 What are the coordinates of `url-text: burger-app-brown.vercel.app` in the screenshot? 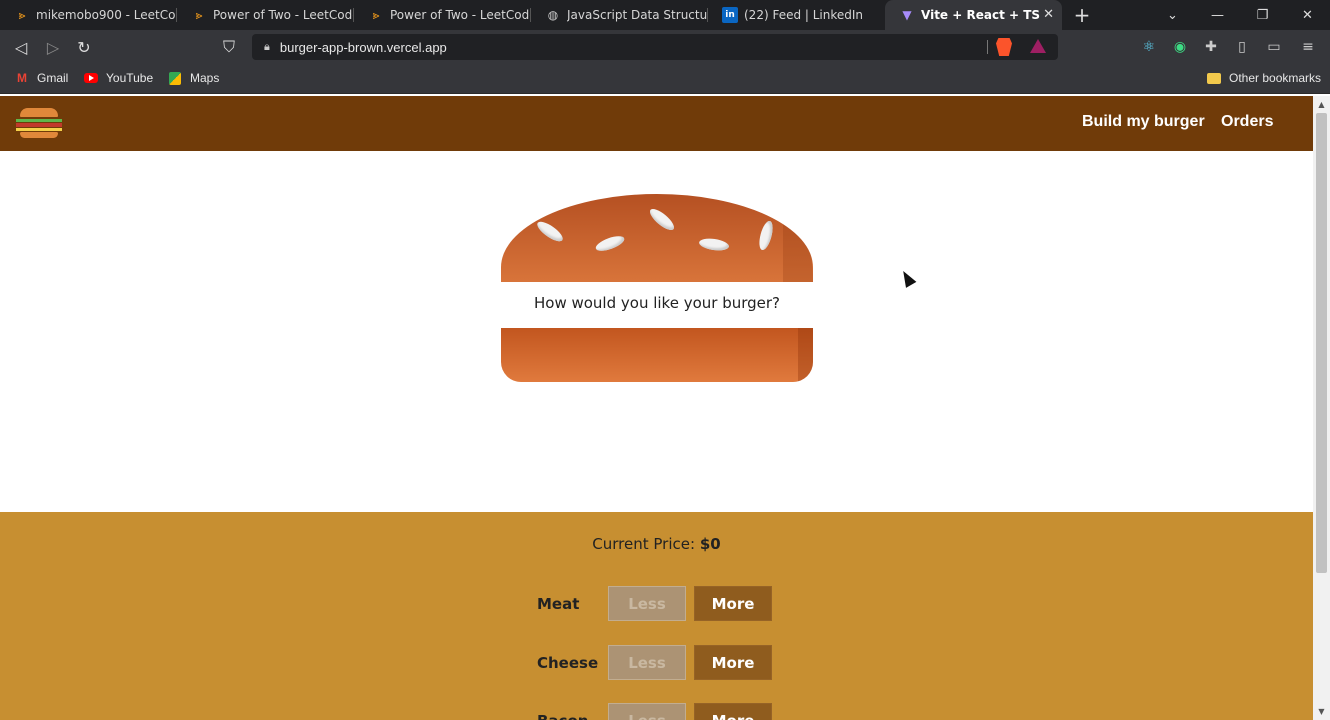 It's located at (363, 47).